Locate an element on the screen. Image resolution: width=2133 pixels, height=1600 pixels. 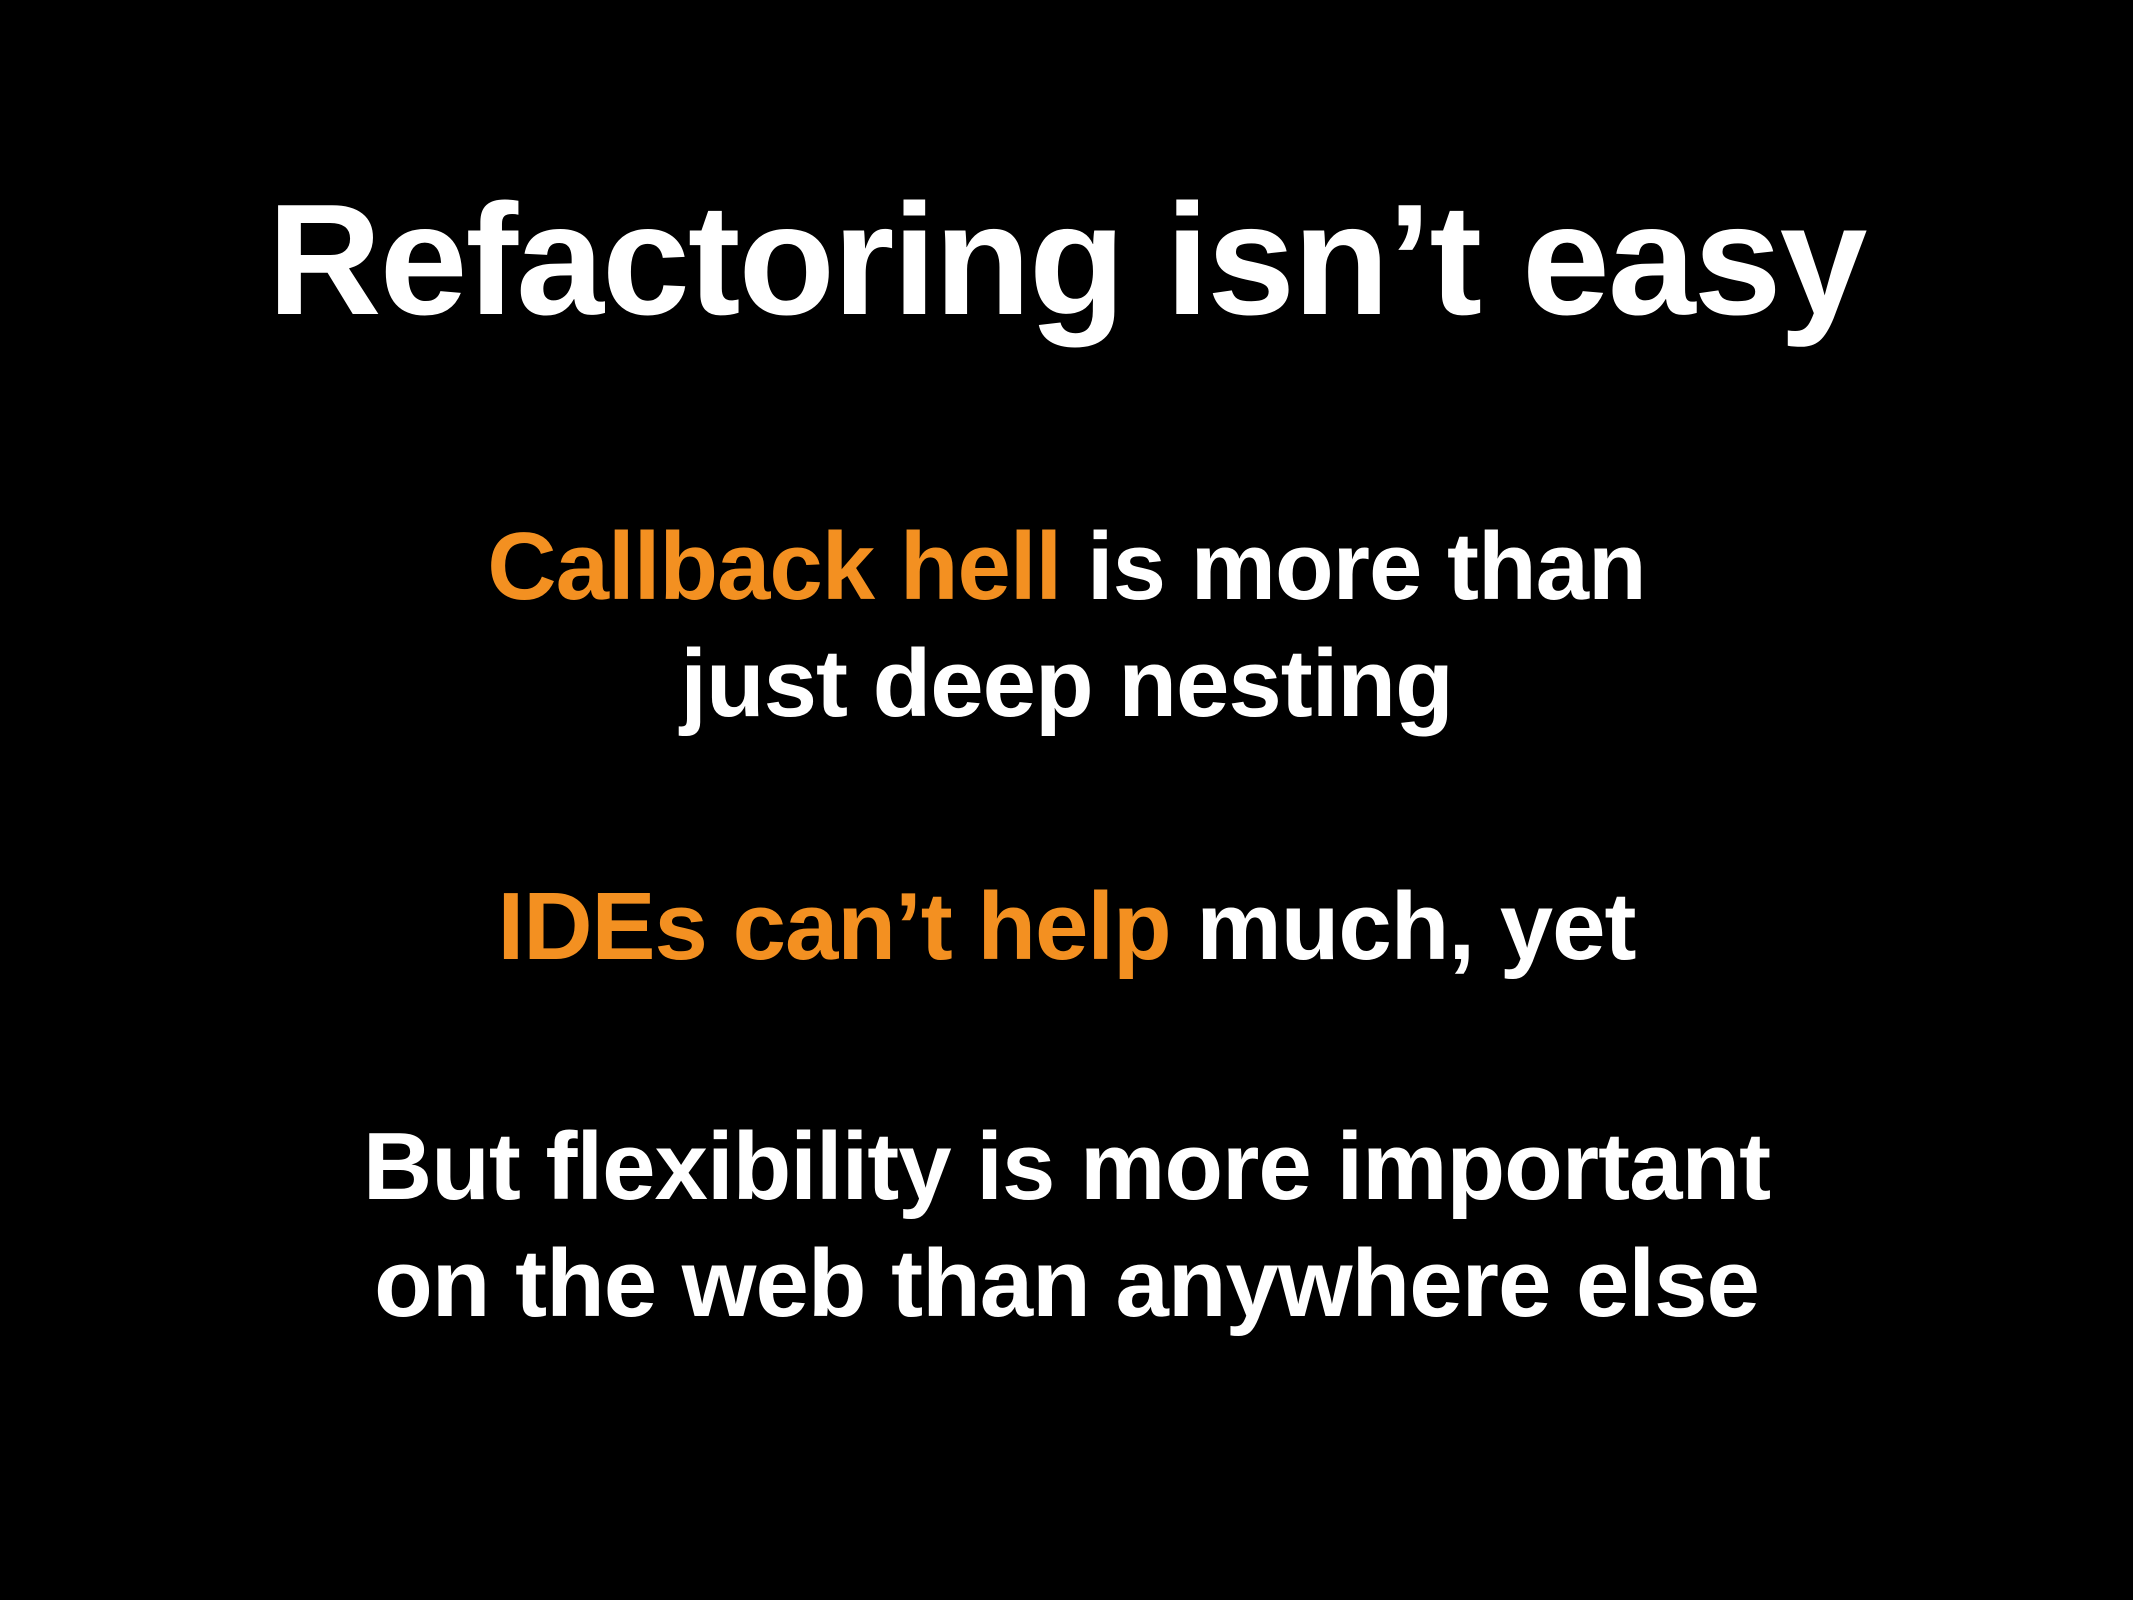
point-callback-hell-line-1: Callback hell is more than is located at coordinates (1066, 566).